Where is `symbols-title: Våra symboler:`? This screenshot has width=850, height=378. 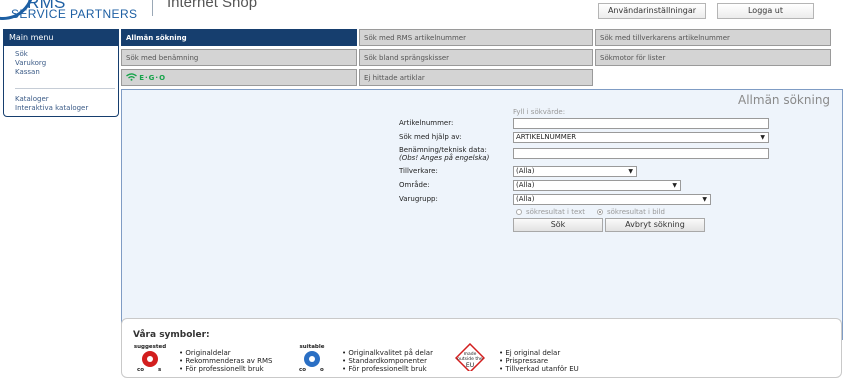 symbols-title: Våra symboler: is located at coordinates (171, 335).